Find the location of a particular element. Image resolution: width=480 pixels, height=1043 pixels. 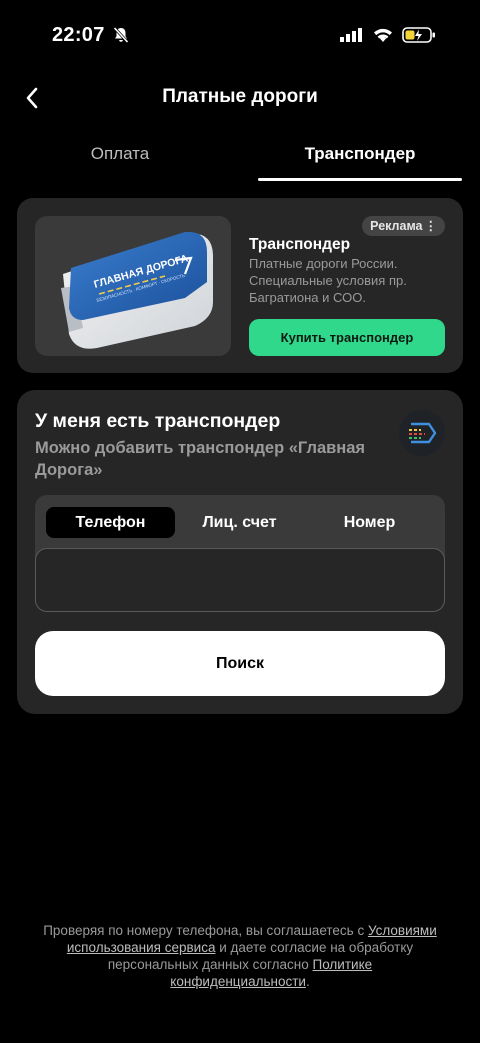

page-title: Платные дороги is located at coordinates (240, 96).